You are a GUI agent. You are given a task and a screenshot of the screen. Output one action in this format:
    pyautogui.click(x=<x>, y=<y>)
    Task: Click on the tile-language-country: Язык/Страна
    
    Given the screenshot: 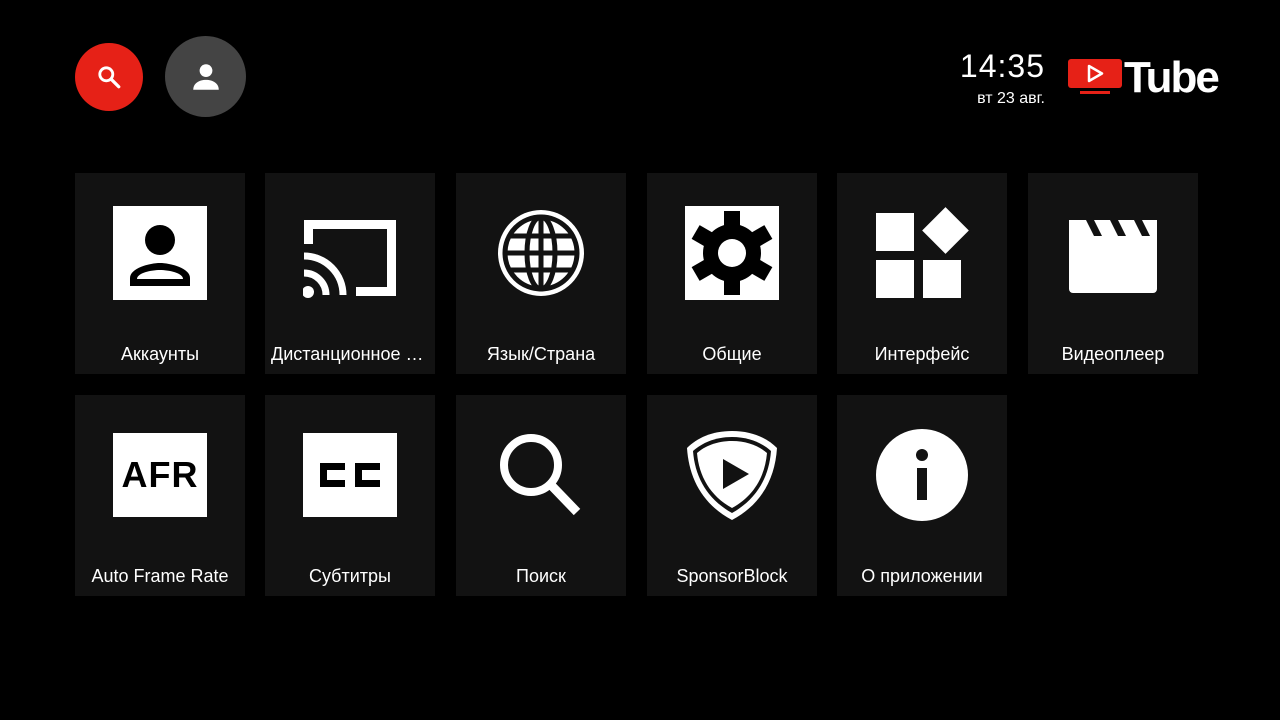 What is the action you would take?
    pyautogui.click(x=541, y=273)
    